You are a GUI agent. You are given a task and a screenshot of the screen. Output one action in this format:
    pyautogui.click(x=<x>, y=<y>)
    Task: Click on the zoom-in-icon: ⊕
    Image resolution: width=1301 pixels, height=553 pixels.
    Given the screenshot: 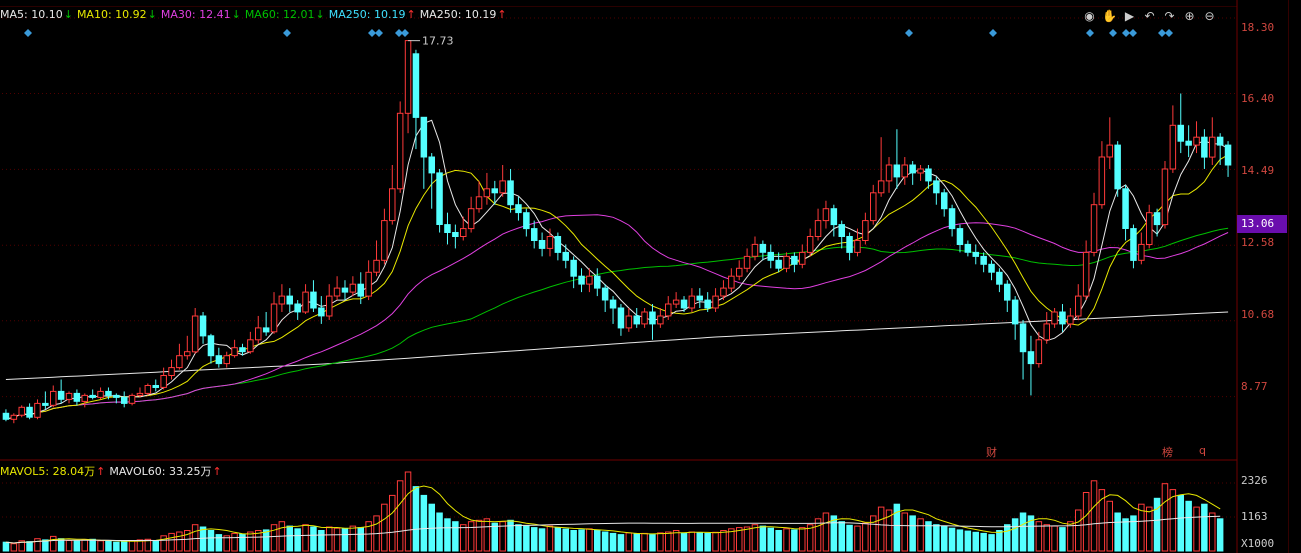 What is the action you would take?
    pyautogui.click(x=1189, y=16)
    